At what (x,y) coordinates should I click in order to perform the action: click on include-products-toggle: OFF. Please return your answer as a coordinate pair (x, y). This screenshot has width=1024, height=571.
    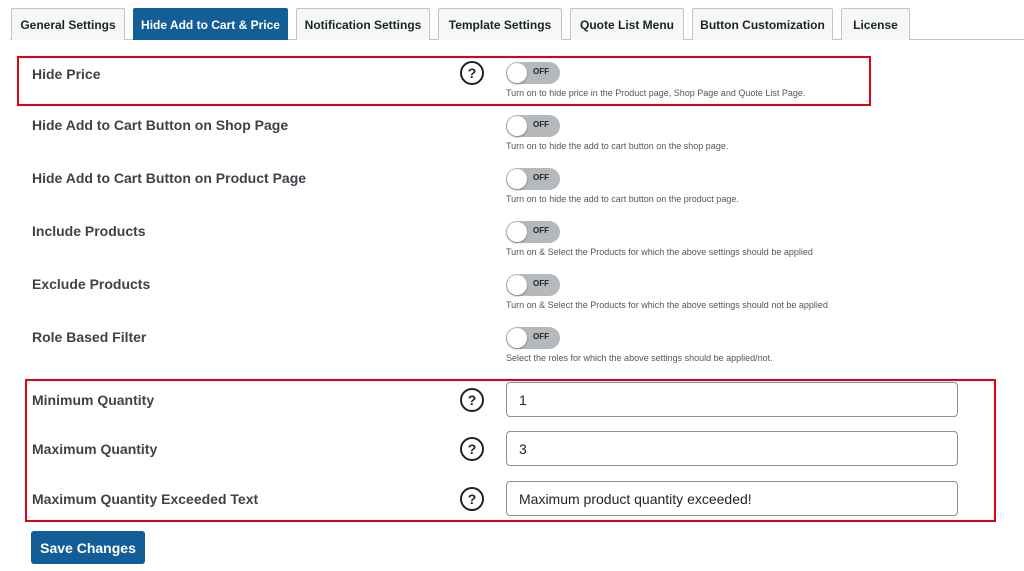
    Looking at the image, I should click on (533, 232).